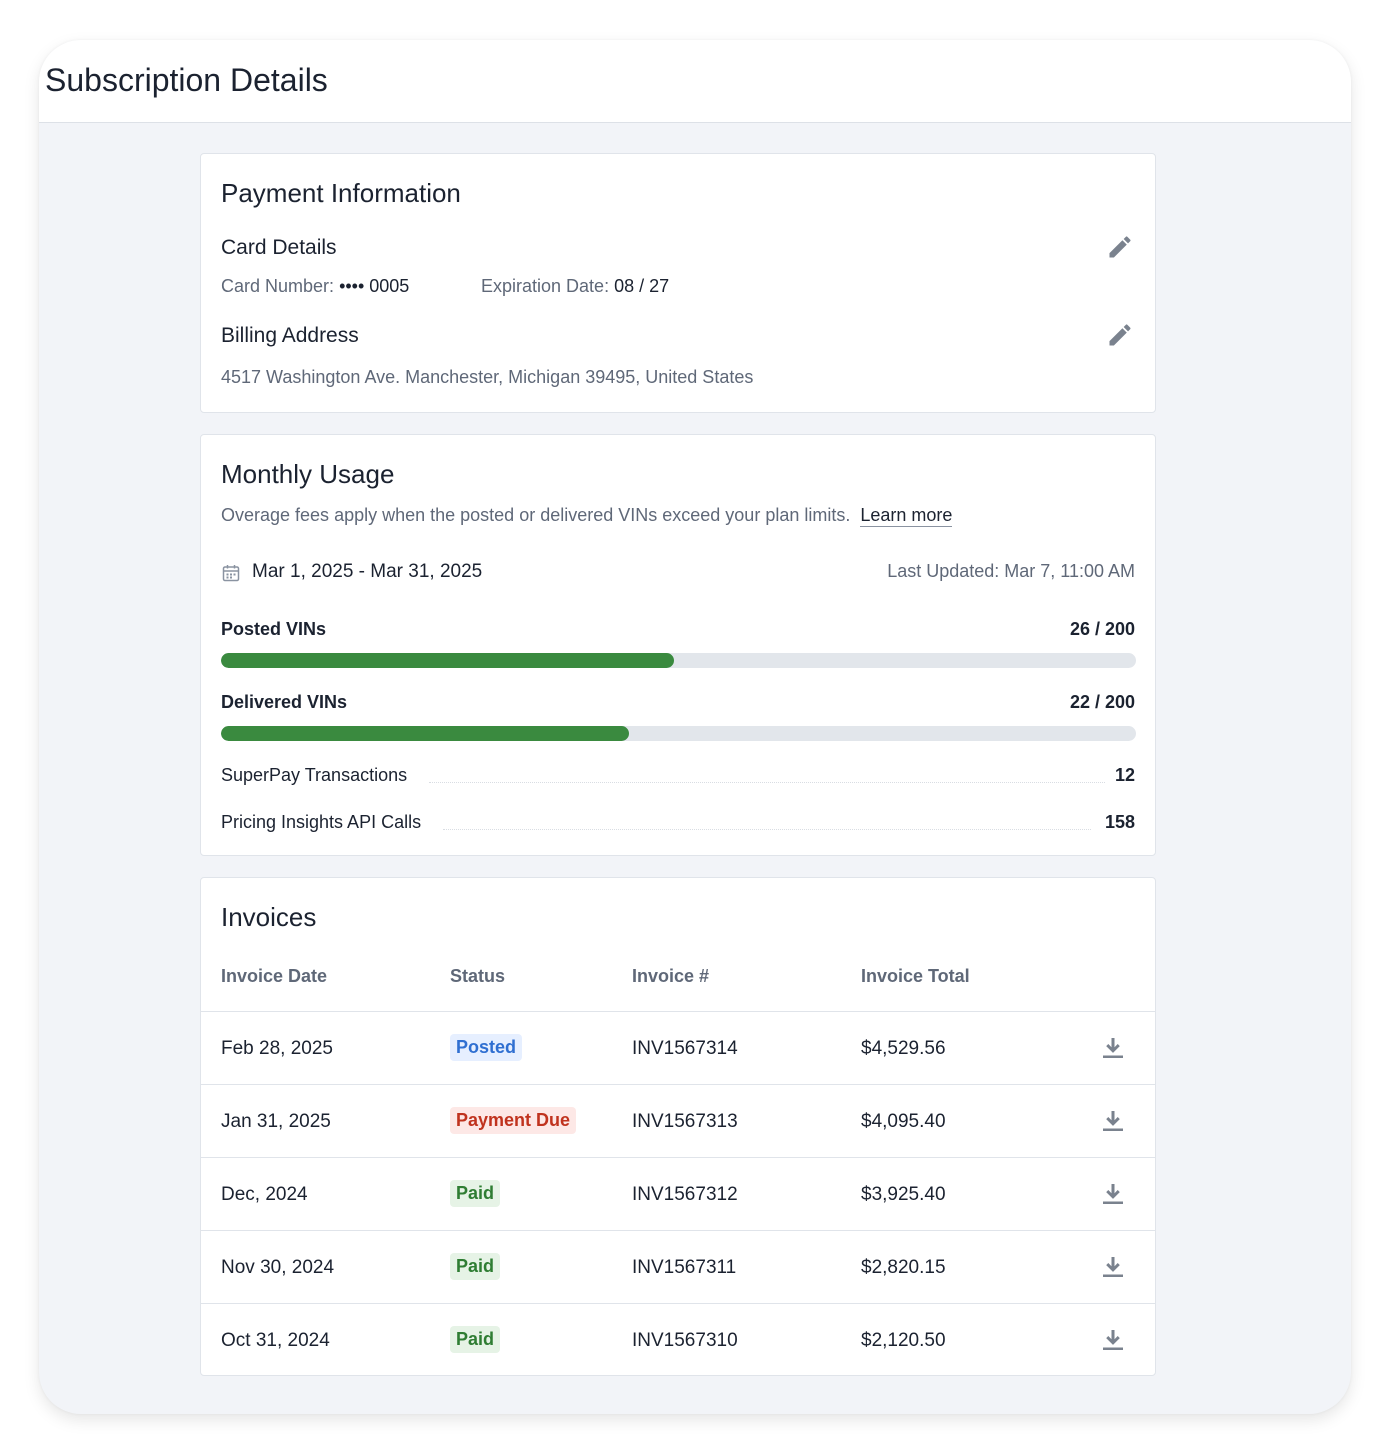 This screenshot has height=1454, width=1391. Describe the element at coordinates (685, 1340) in the screenshot. I see `invoice-number: INV1567310` at that location.